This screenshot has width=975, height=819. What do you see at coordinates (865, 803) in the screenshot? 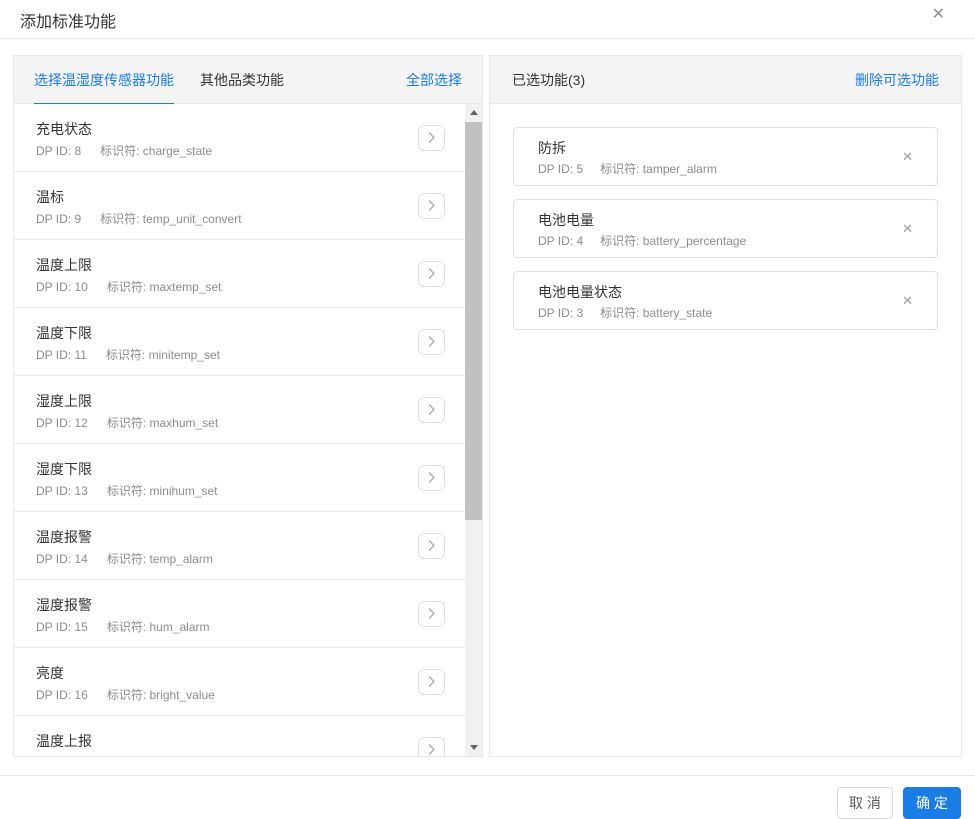
I see `cancel-button: 取 消` at bounding box center [865, 803].